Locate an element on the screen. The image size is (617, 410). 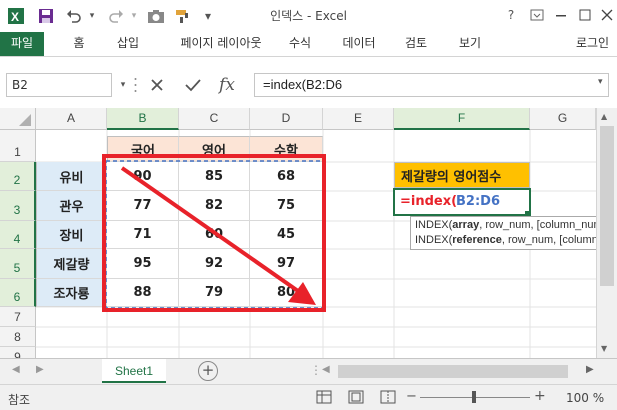
tooltip-arg-2: reference is located at coordinates (477, 240).